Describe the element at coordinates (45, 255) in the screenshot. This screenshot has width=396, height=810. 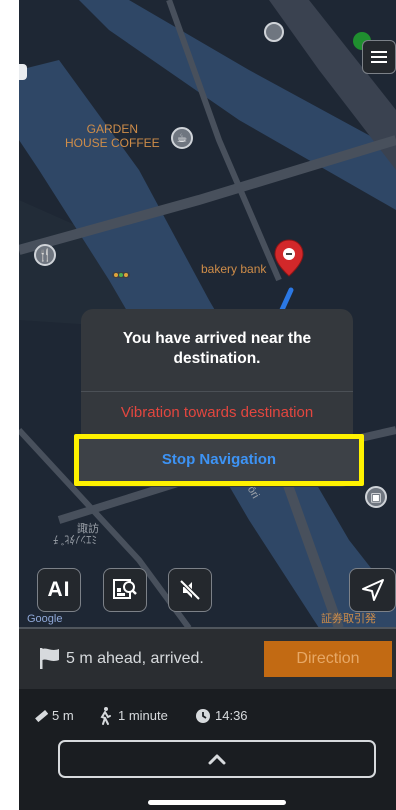
I see `restaurant-icon: 🍴` at that location.